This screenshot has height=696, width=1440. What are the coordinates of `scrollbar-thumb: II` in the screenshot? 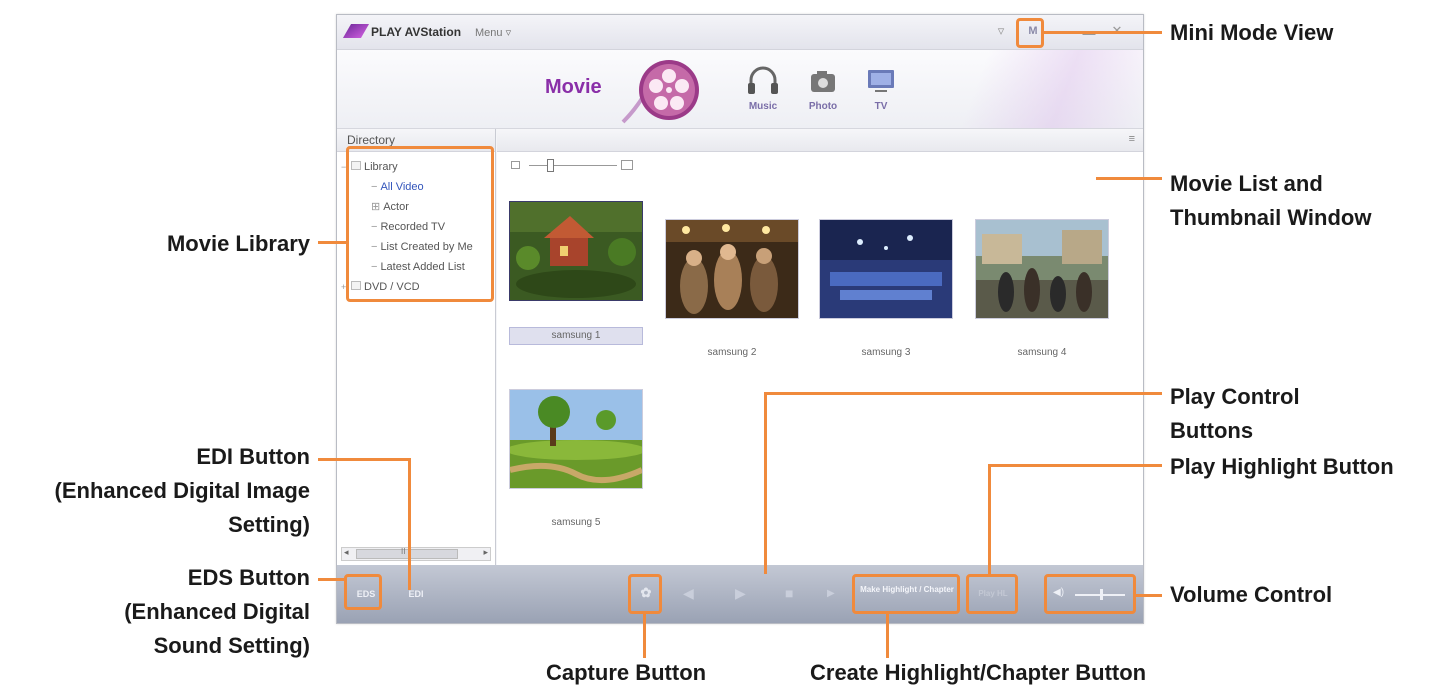 It's located at (407, 553).